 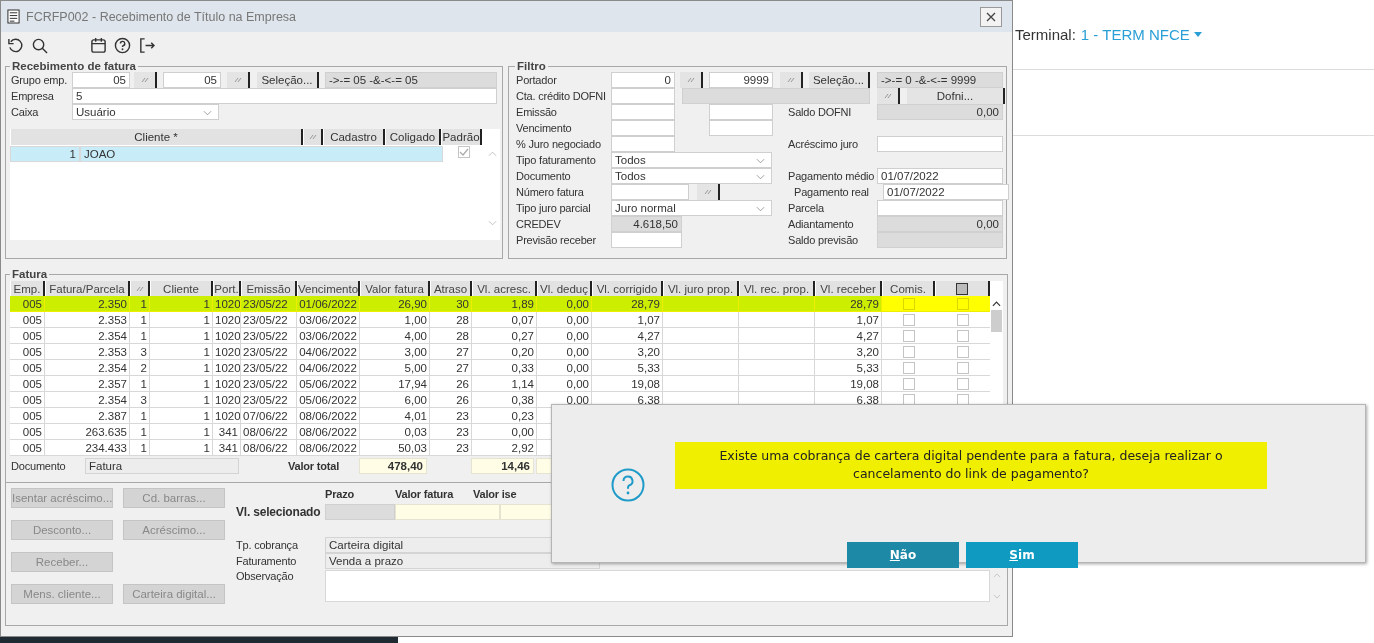 I want to click on column-header: Atraso, so click(x=451, y=288).